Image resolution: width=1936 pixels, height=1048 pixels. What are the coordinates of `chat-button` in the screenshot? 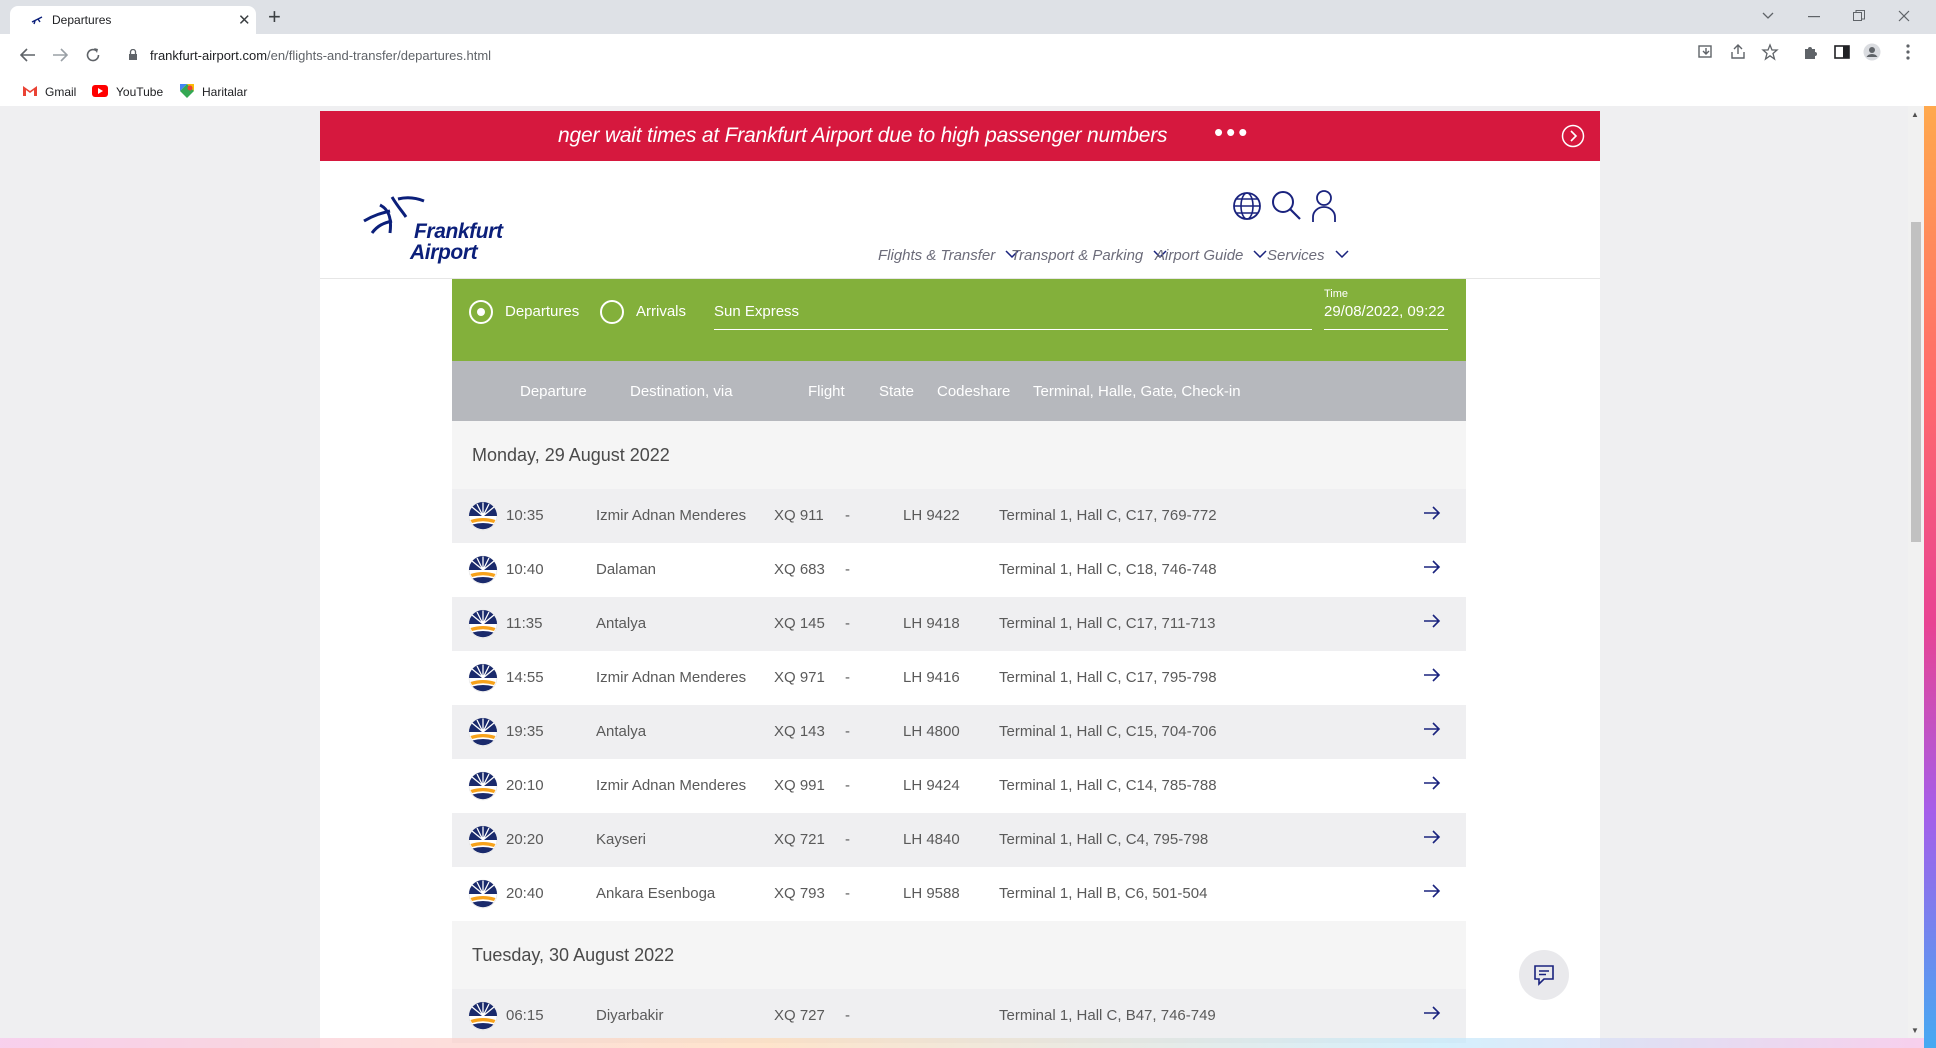 It's located at (1544, 975).